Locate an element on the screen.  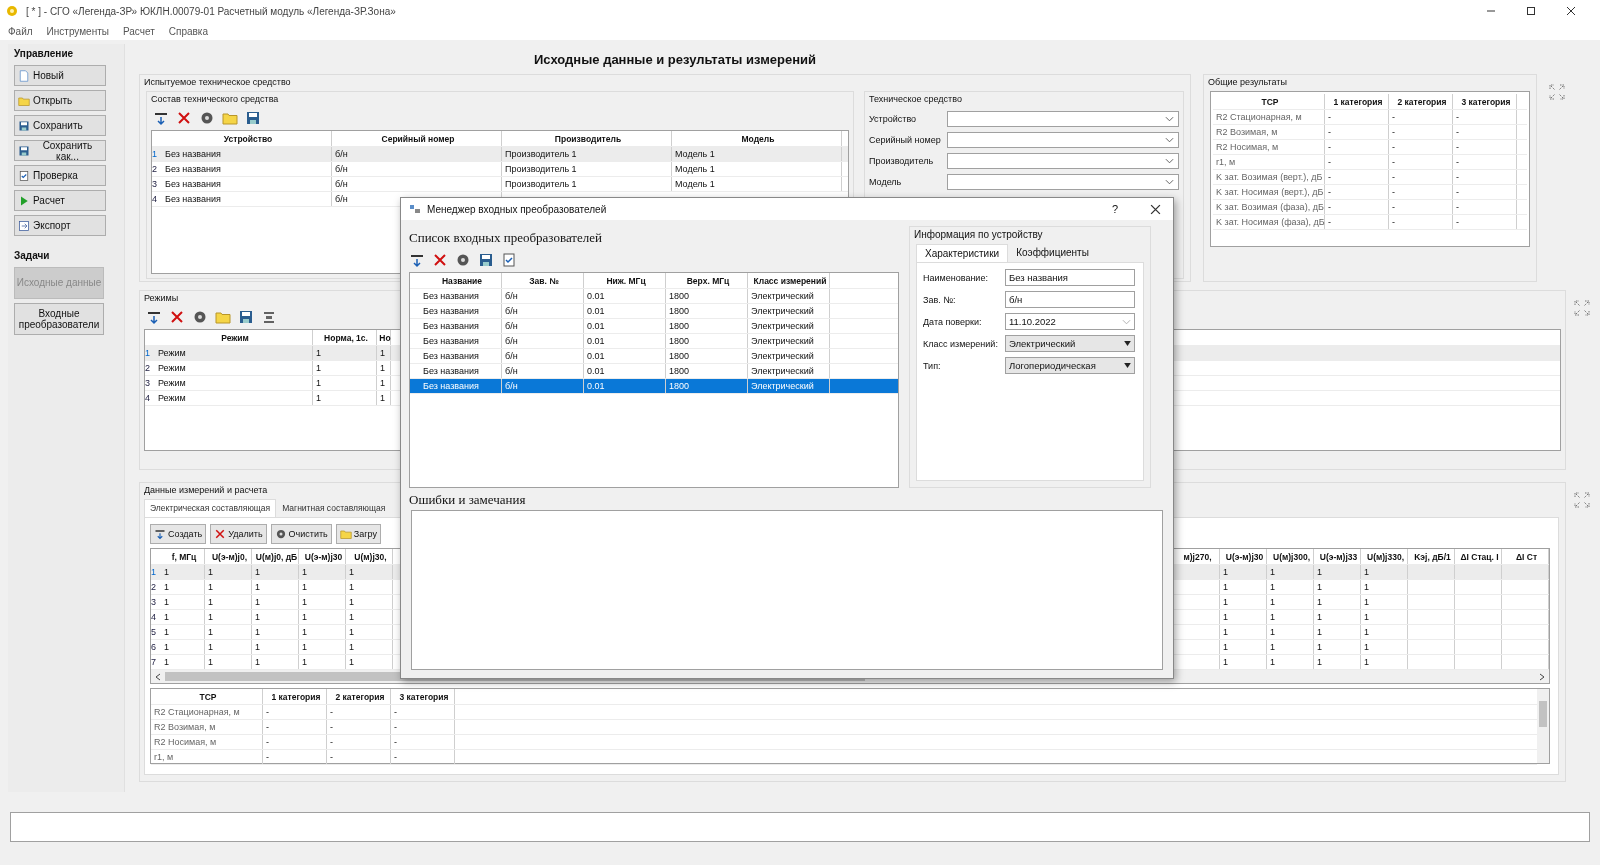
tab: Электрическая составляющая is located at coordinates (210, 508).